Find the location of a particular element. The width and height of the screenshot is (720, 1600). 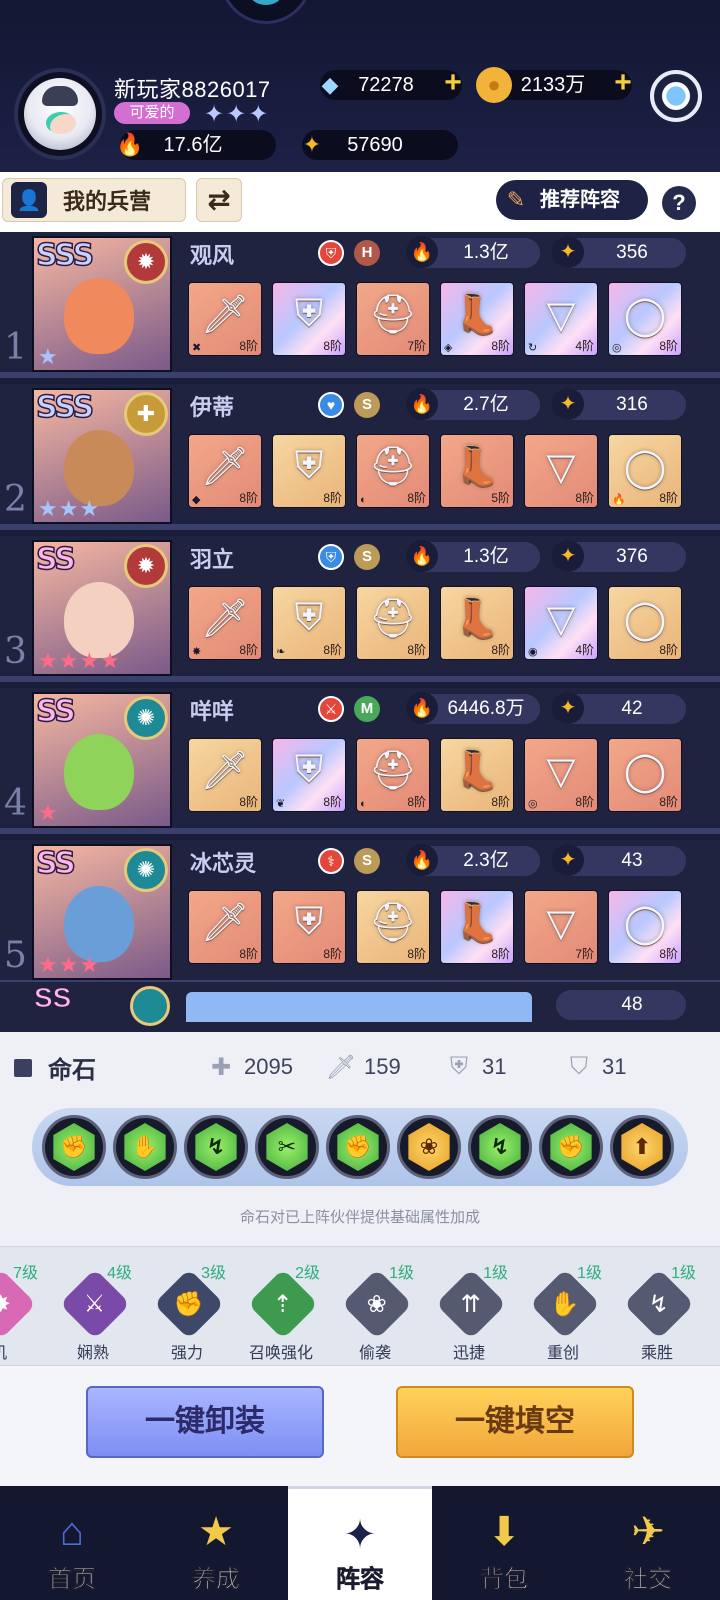

nav-home: ⌂ 首页 is located at coordinates (72, 1543).